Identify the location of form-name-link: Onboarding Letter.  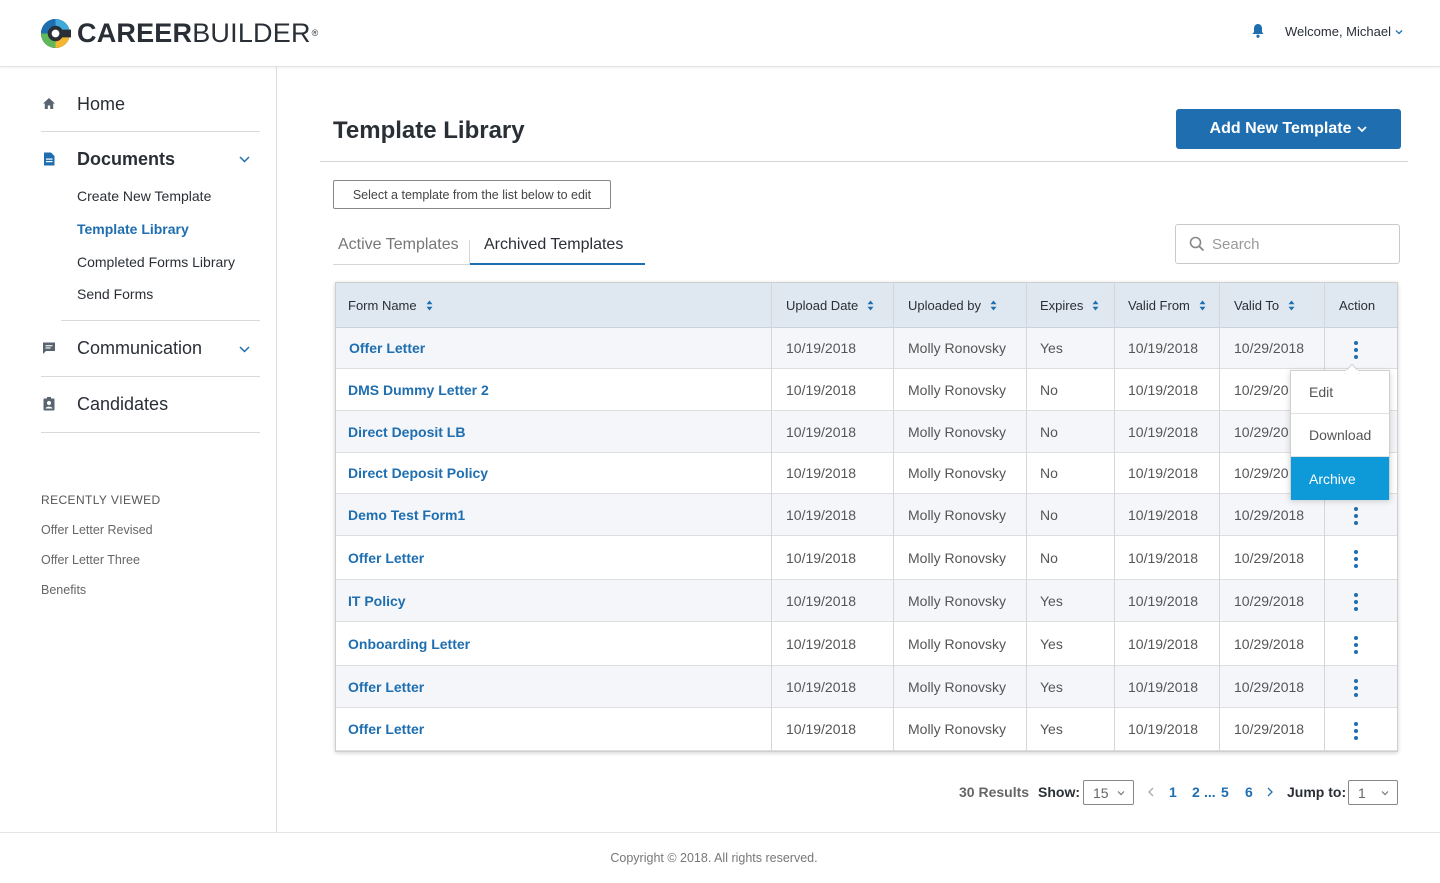
(409, 643).